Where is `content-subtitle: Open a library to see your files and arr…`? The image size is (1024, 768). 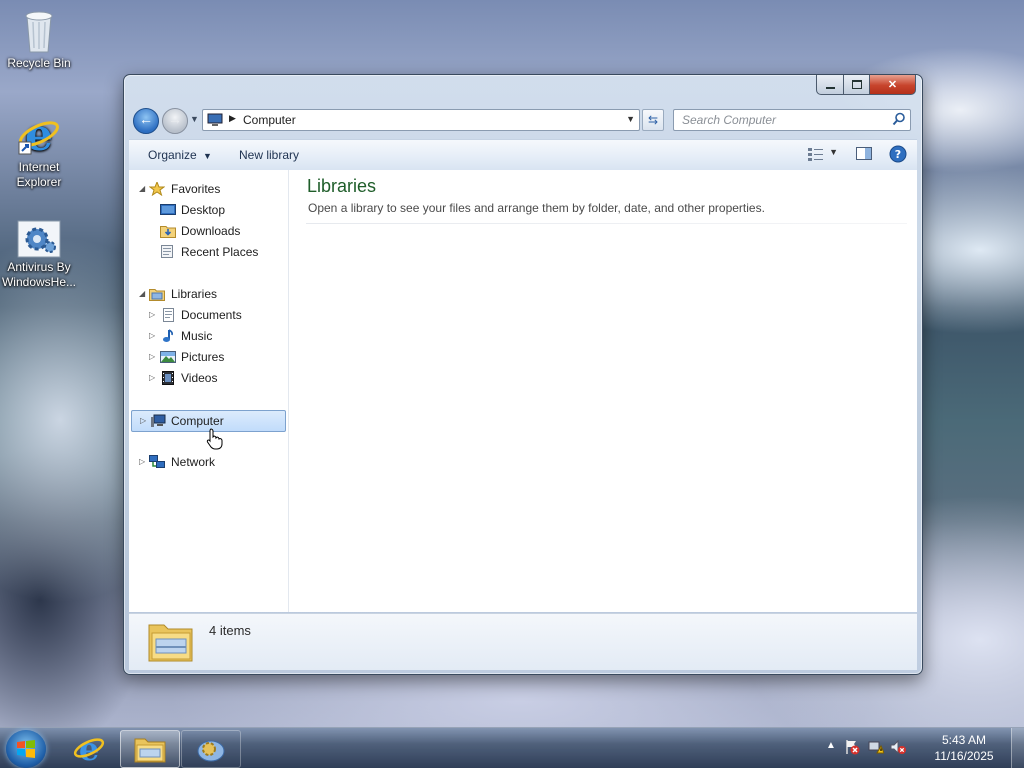
content-subtitle: Open a library to see your files and arr… is located at coordinates (536, 208).